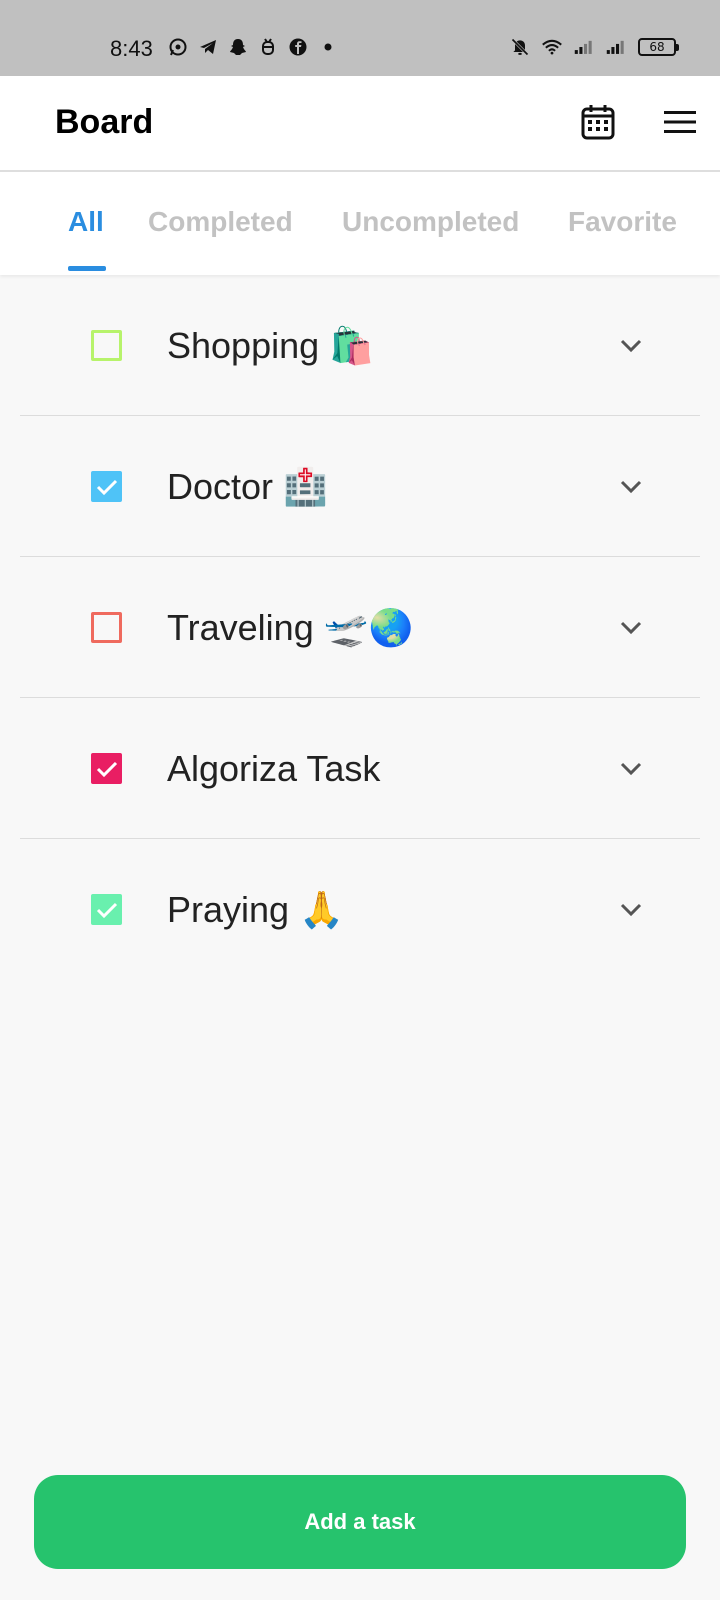  Describe the element at coordinates (131, 48) in the screenshot. I see `status-time: 8:43` at that location.